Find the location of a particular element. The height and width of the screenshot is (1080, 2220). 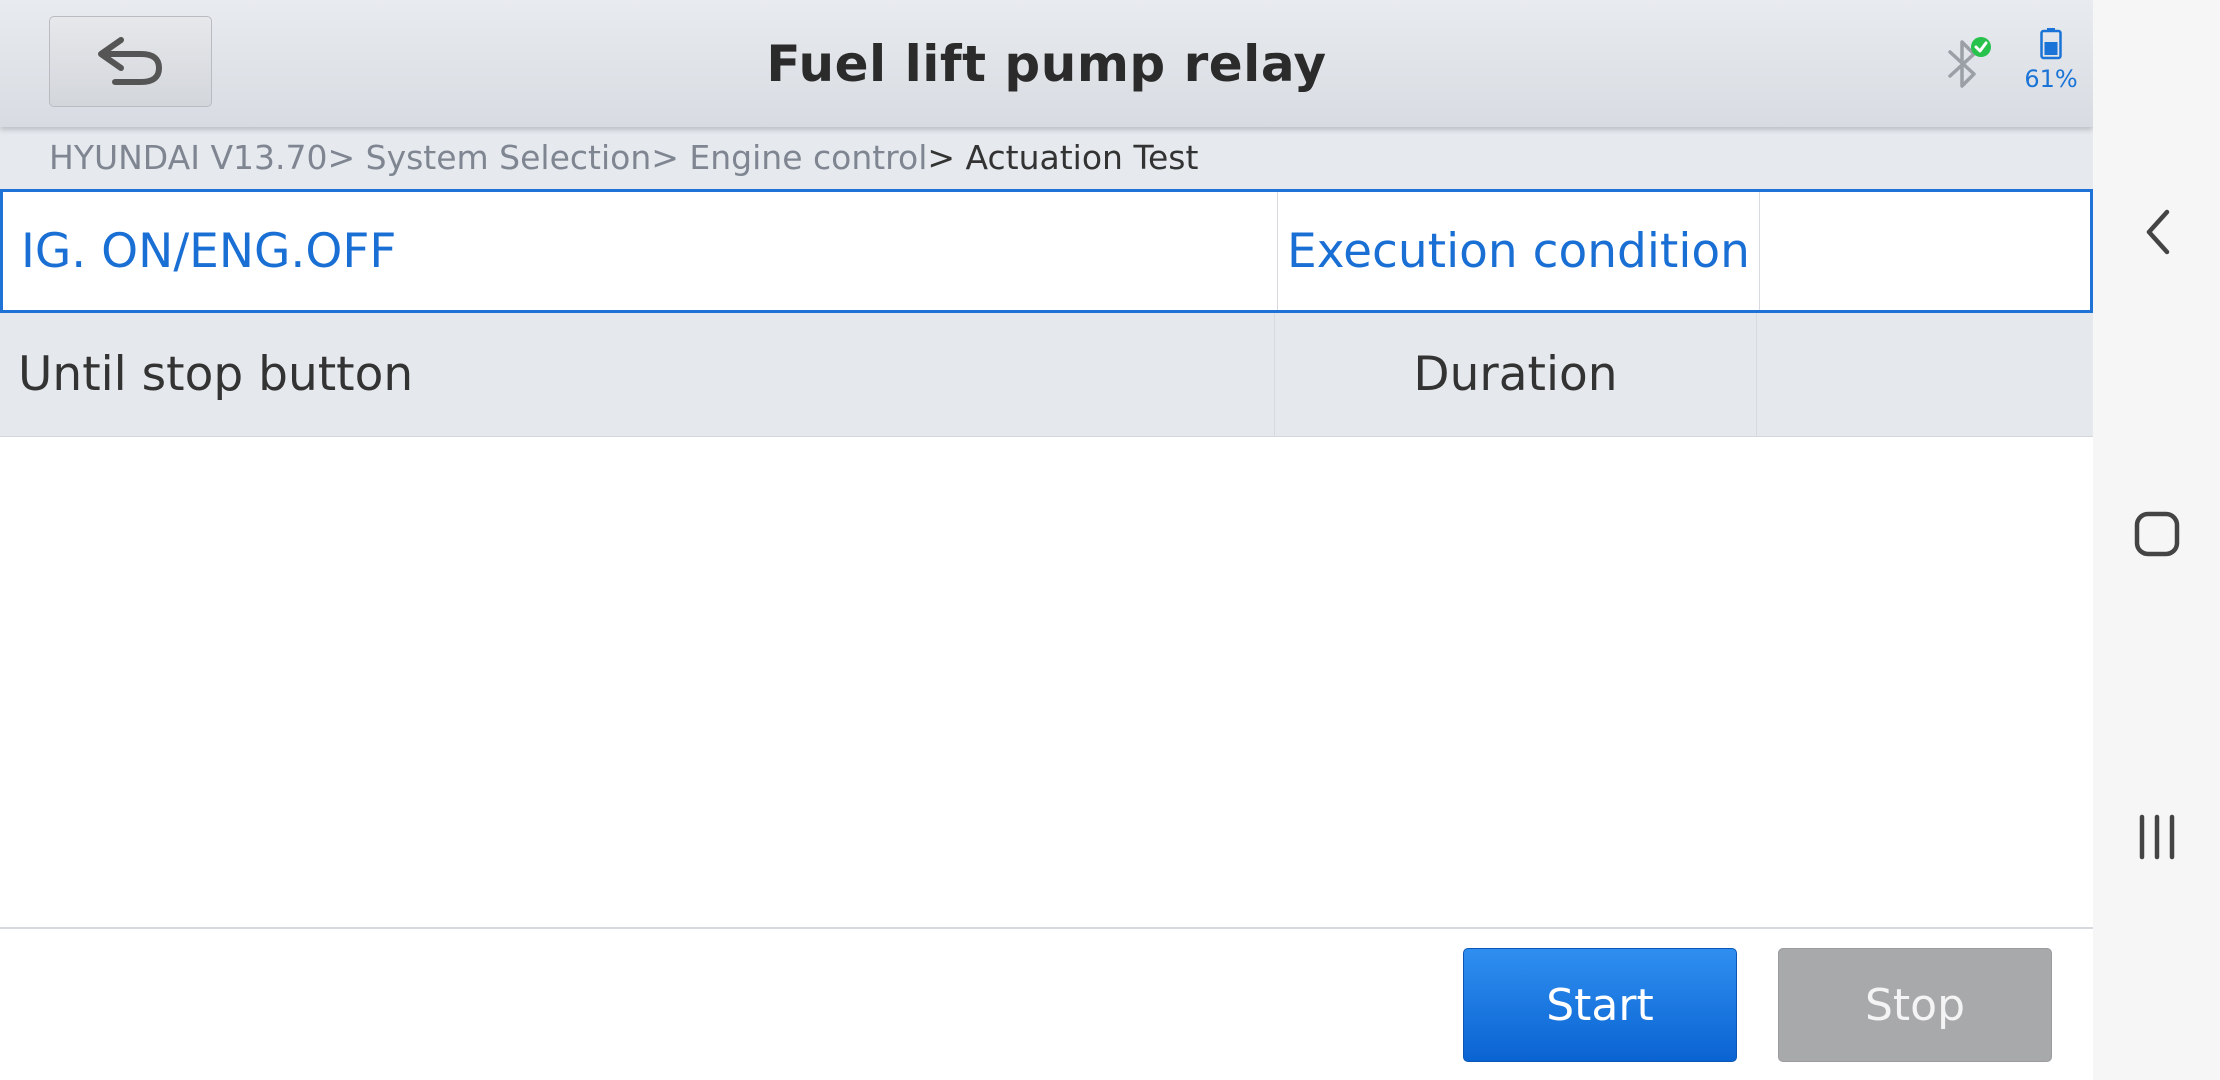

recents-icon is located at coordinates (2156, 837).